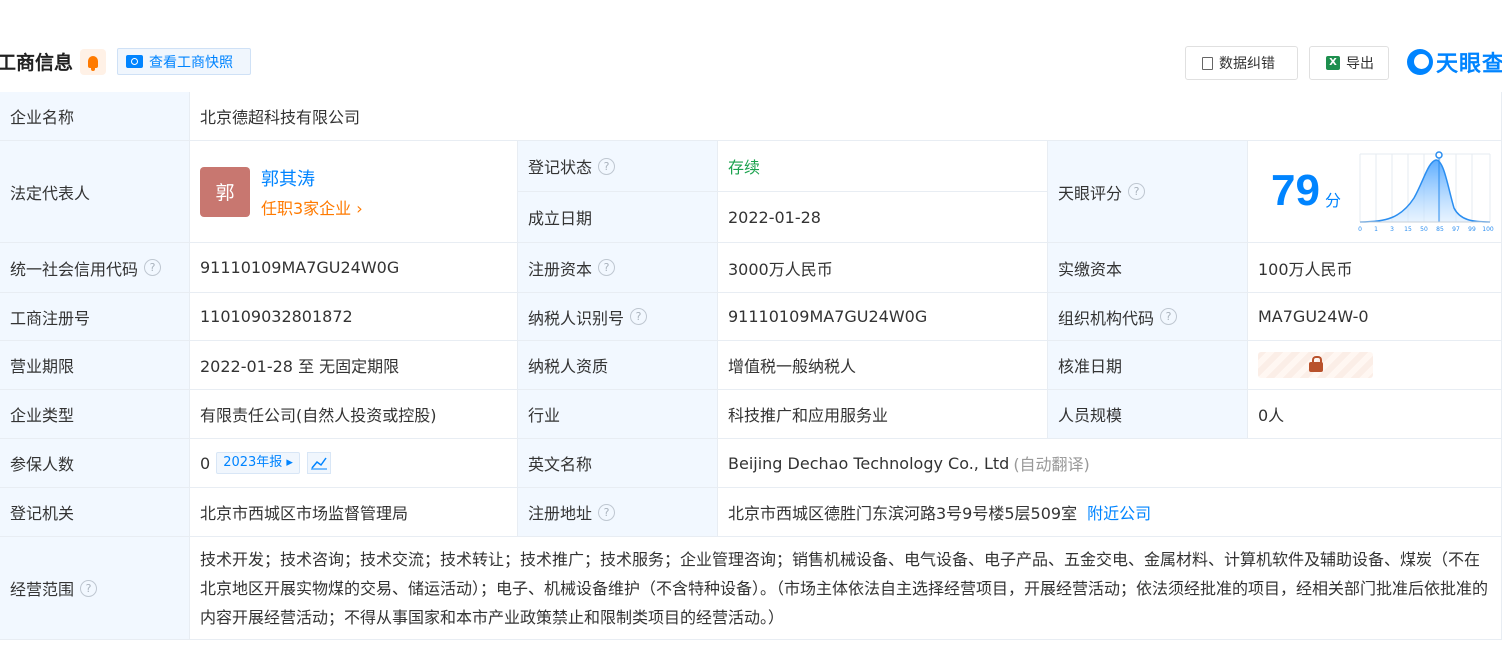 The height and width of the screenshot is (671, 1502). What do you see at coordinates (354, 463) in the screenshot?
I see `value-insured: 0 2023年报 ▸` at bounding box center [354, 463].